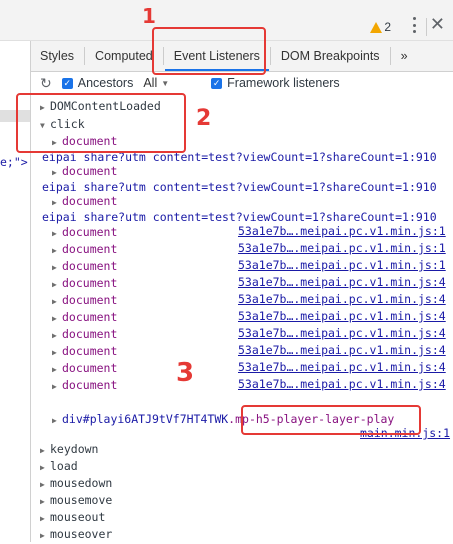 This screenshot has height=544, width=453. What do you see at coordinates (185, 373) in the screenshot?
I see `annotation-label-three: 3` at bounding box center [185, 373].